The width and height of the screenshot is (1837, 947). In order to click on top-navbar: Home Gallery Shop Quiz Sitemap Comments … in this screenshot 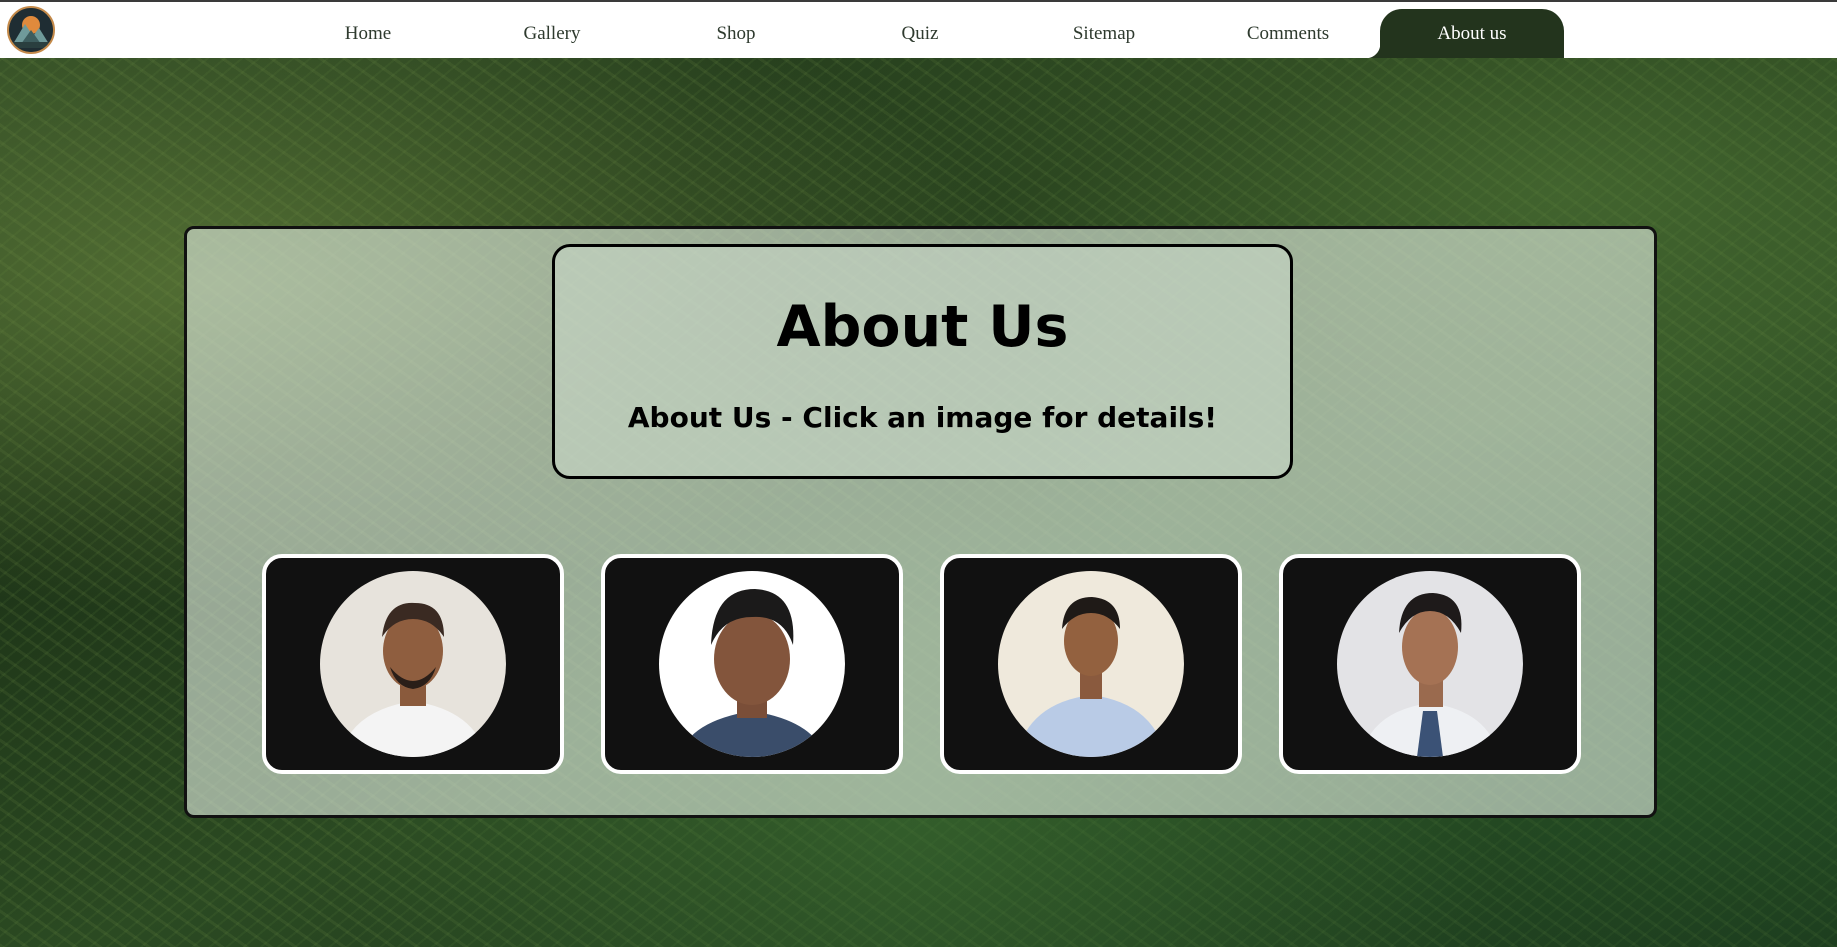, I will do `click(918, 29)`.